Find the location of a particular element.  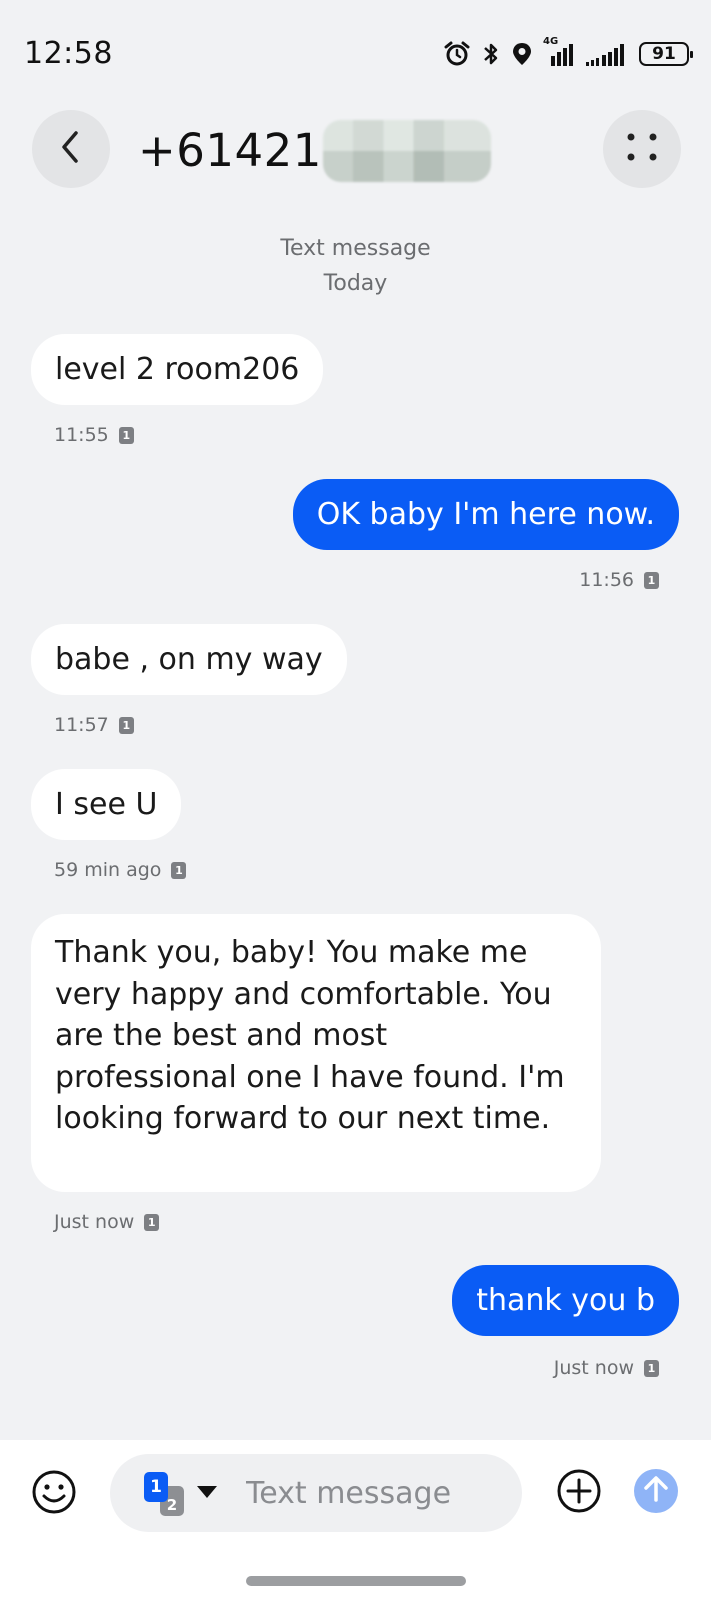

emoji-icon is located at coordinates (54, 1495).